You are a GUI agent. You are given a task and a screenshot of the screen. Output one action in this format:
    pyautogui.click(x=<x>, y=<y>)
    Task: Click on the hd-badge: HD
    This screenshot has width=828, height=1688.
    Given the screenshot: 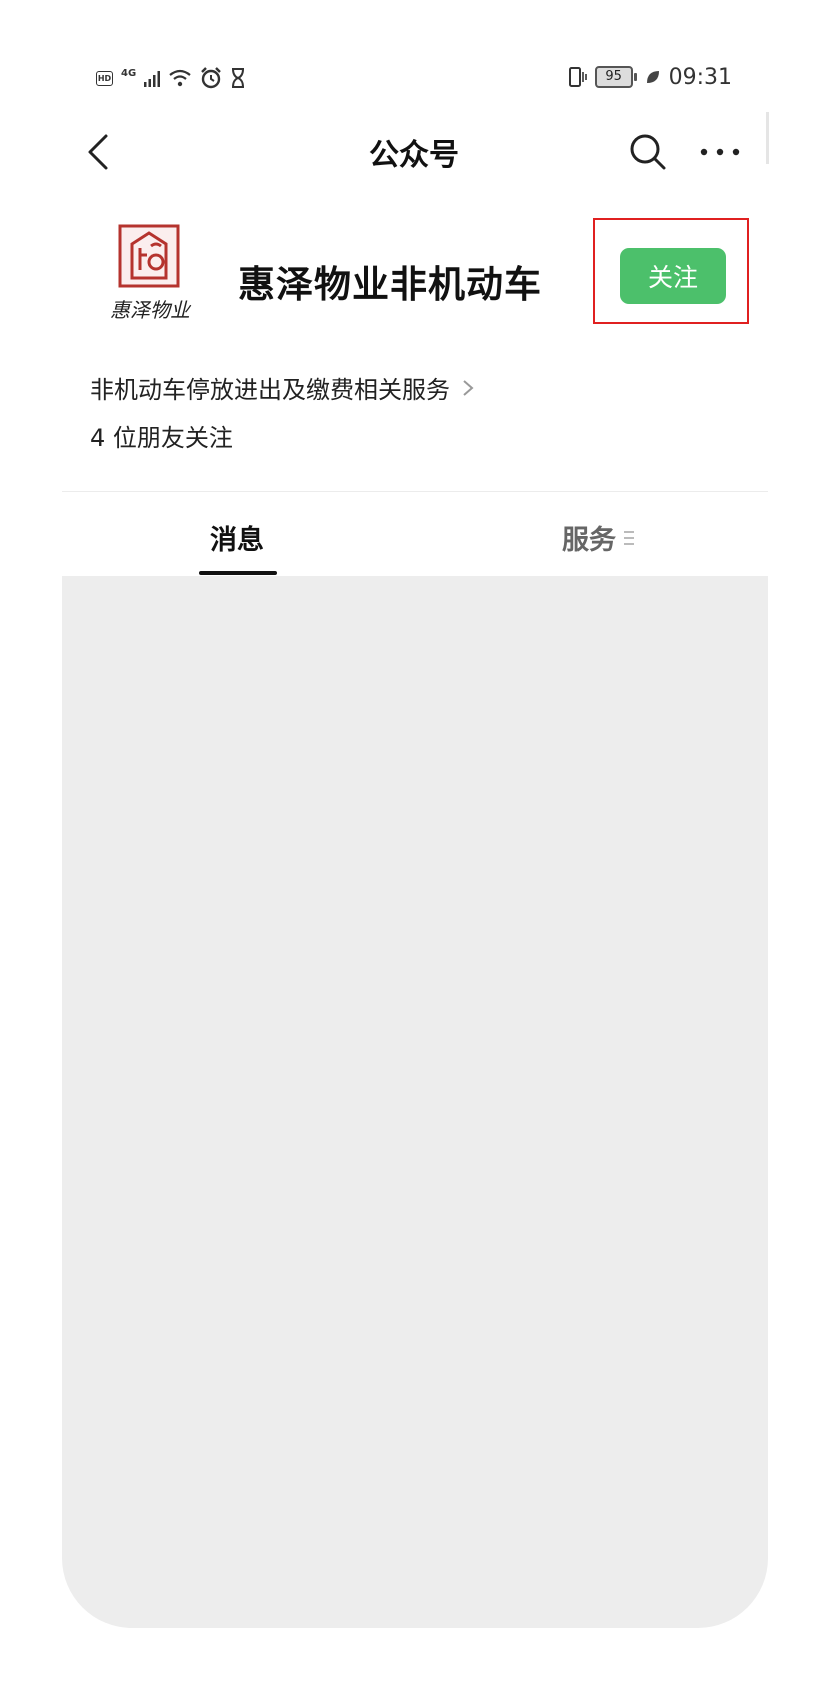 What is the action you would take?
    pyautogui.click(x=104, y=78)
    